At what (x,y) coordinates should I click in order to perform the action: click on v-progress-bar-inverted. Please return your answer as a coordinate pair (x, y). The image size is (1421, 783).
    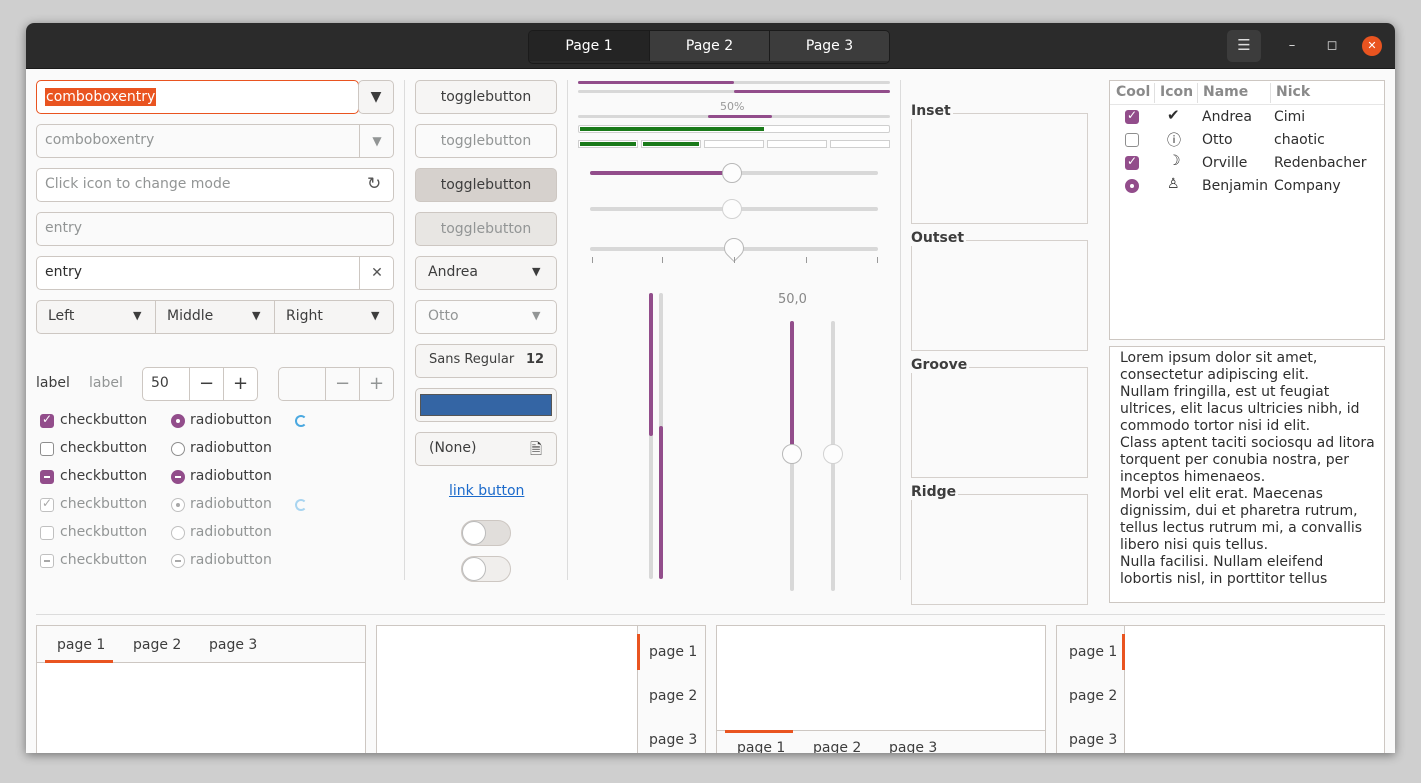
    Looking at the image, I should click on (661, 436).